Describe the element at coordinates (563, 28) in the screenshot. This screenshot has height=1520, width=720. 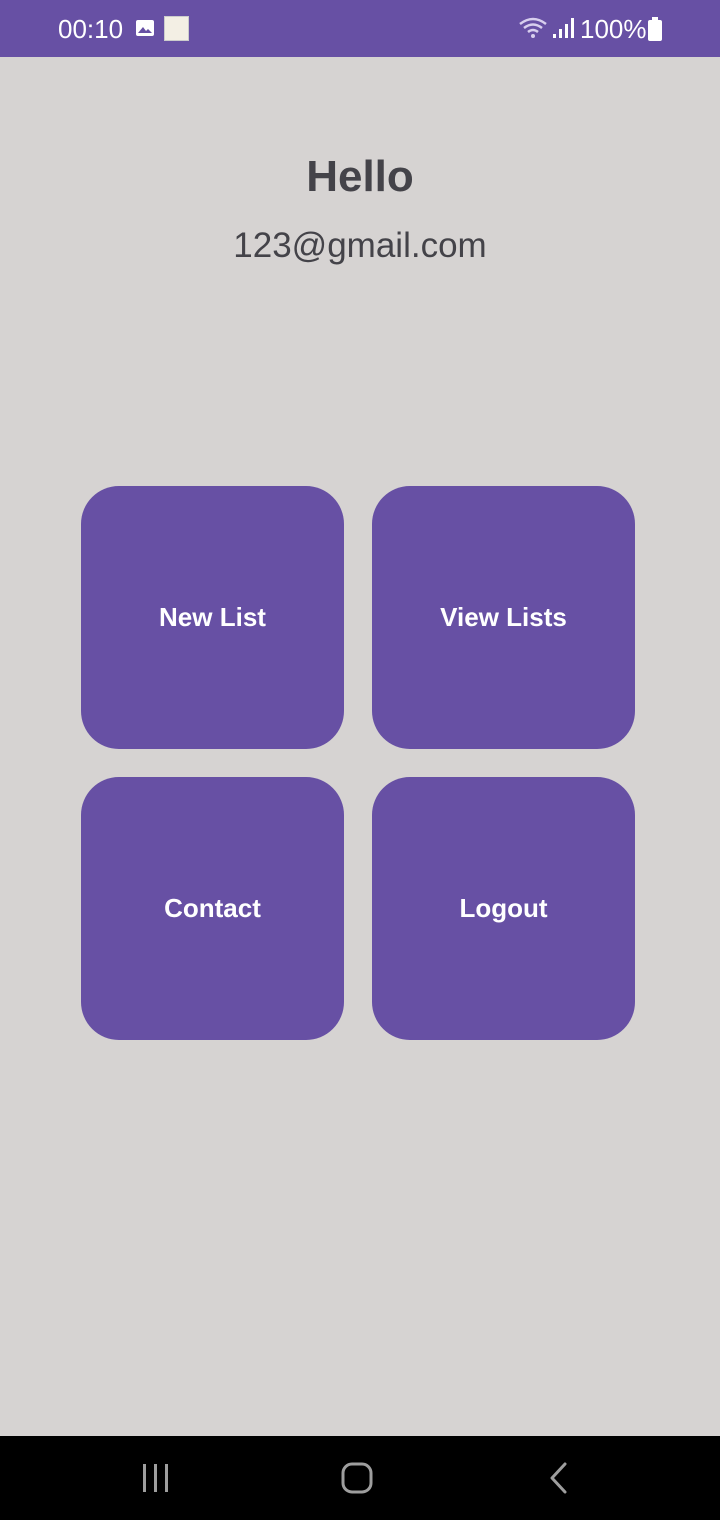
I see `signal-icon` at that location.